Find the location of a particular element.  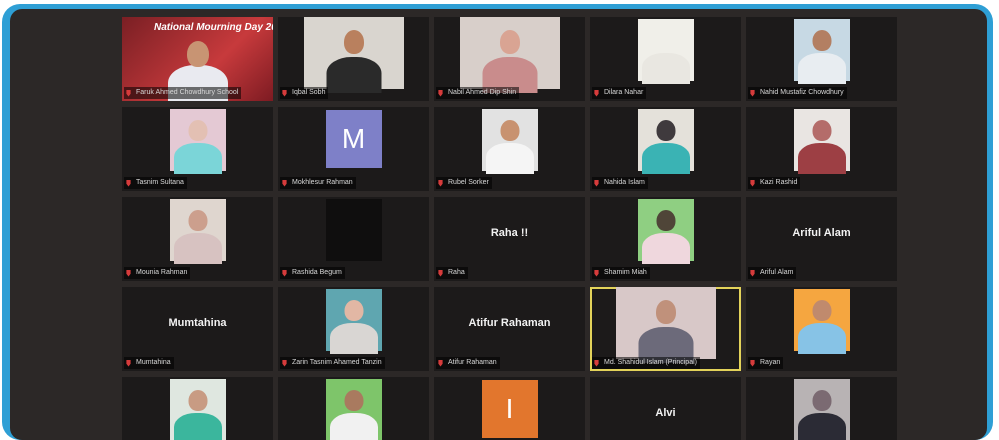

participant-name: Rayan is located at coordinates (770, 362).